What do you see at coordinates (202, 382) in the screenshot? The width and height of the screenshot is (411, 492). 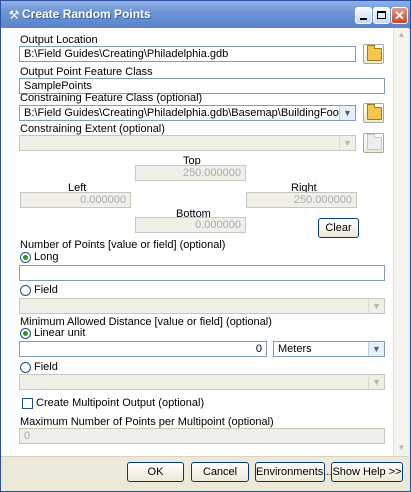 I see `distance-field-select: ▼` at bounding box center [202, 382].